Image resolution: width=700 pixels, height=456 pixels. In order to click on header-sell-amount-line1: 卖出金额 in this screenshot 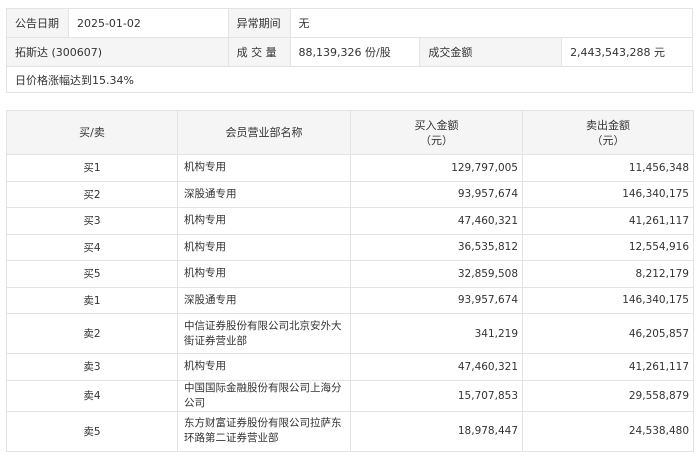, I will do `click(608, 125)`.